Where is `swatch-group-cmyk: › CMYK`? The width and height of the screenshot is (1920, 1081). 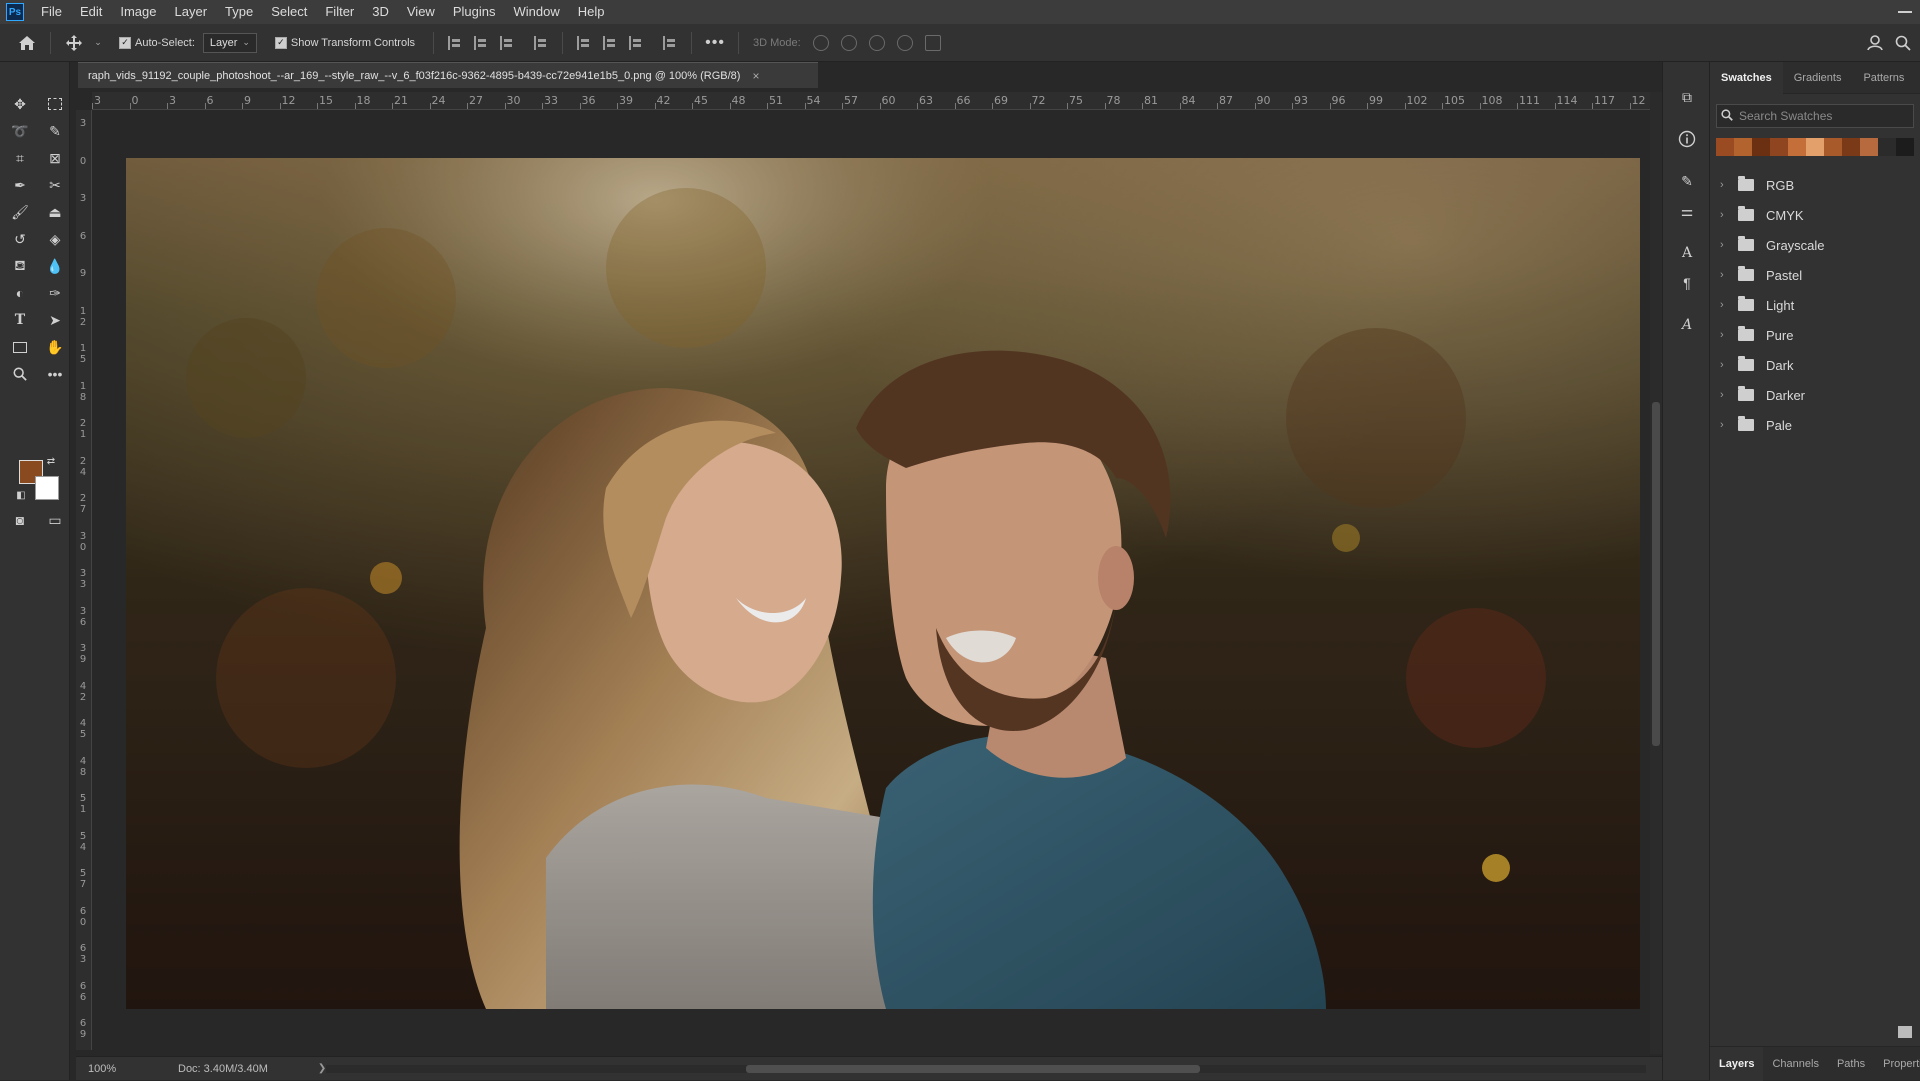
swatch-group-cmyk: › CMYK is located at coordinates (1815, 215).